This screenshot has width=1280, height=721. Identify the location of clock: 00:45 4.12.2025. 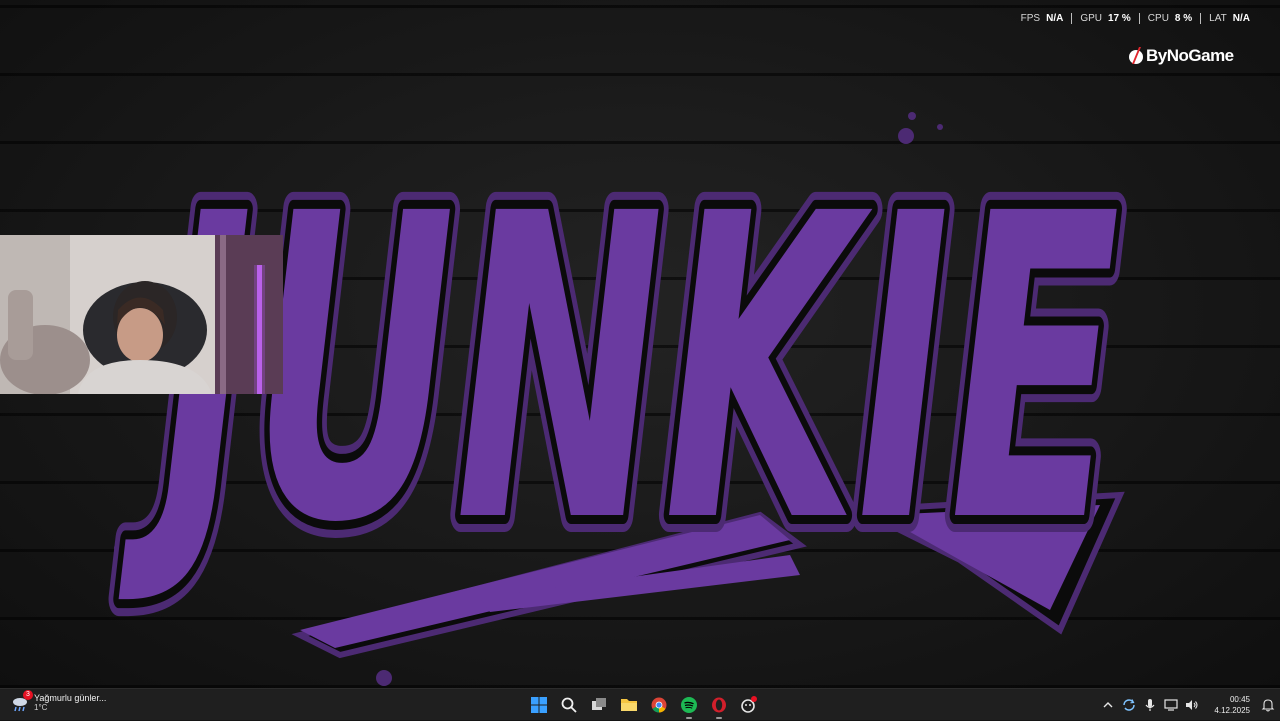
(1228, 705).